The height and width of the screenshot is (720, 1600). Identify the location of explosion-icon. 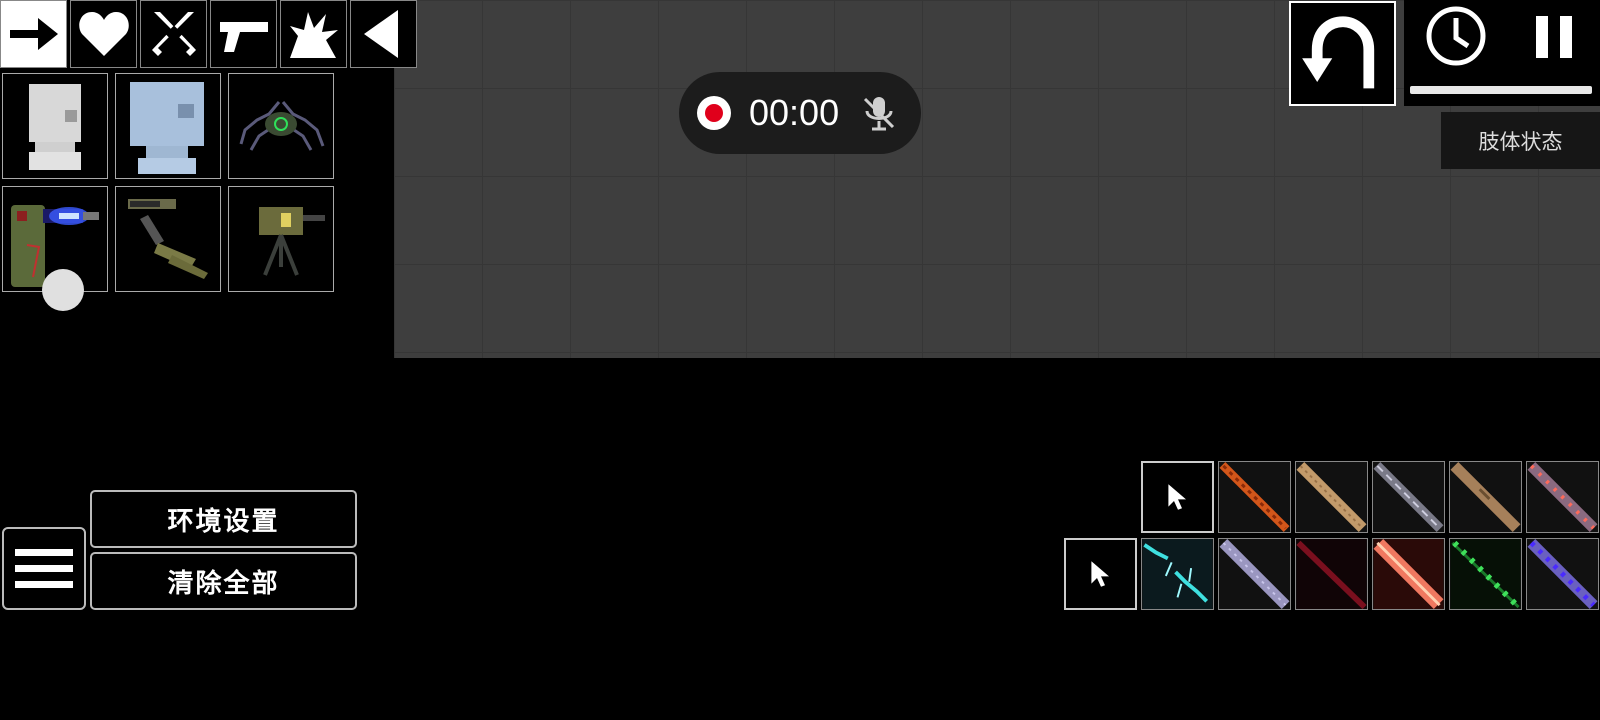
(313, 35).